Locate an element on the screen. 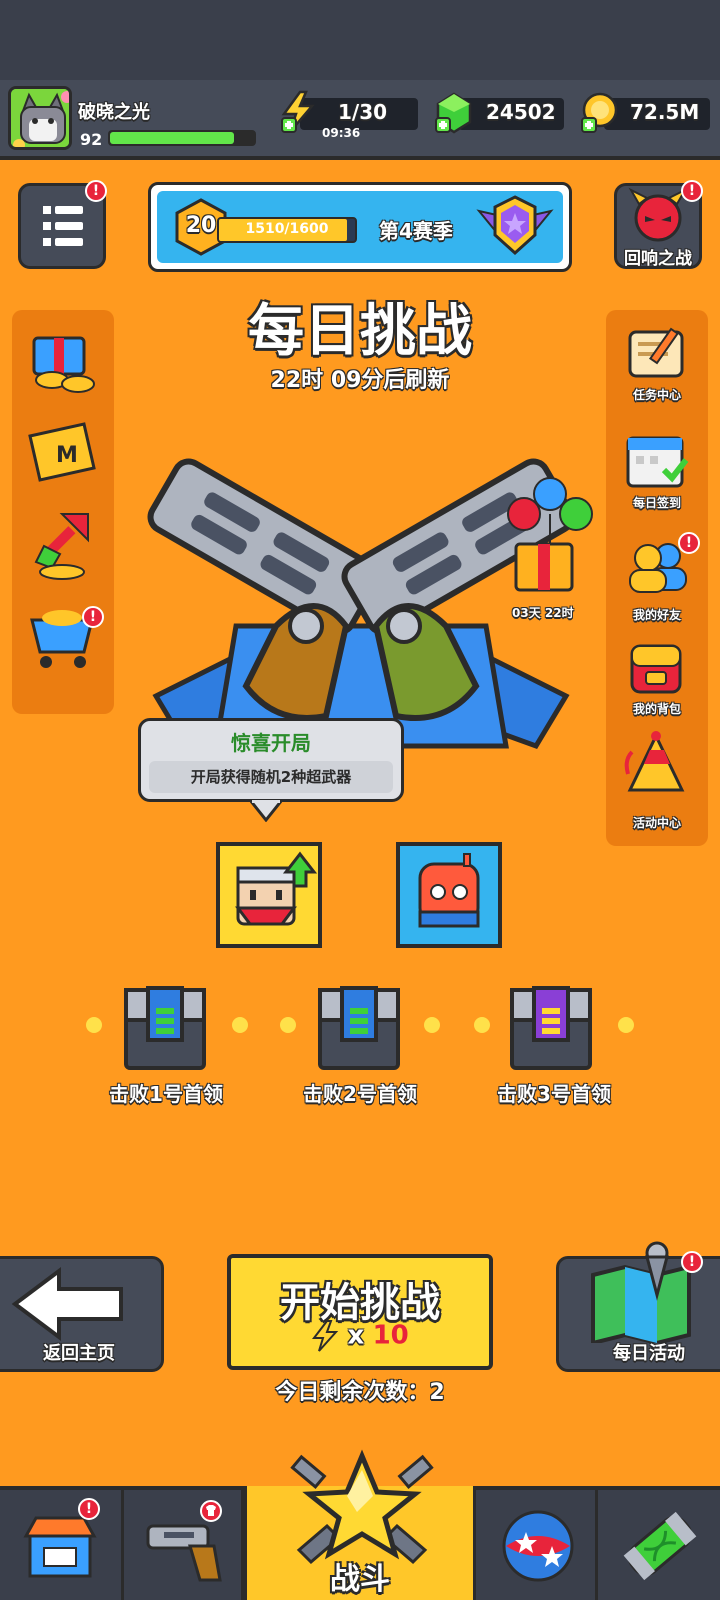 Image resolution: width=720 pixels, height=1600 pixels. season-panel-inner: 20 1510/1600 第4赛季 is located at coordinates (360, 227).